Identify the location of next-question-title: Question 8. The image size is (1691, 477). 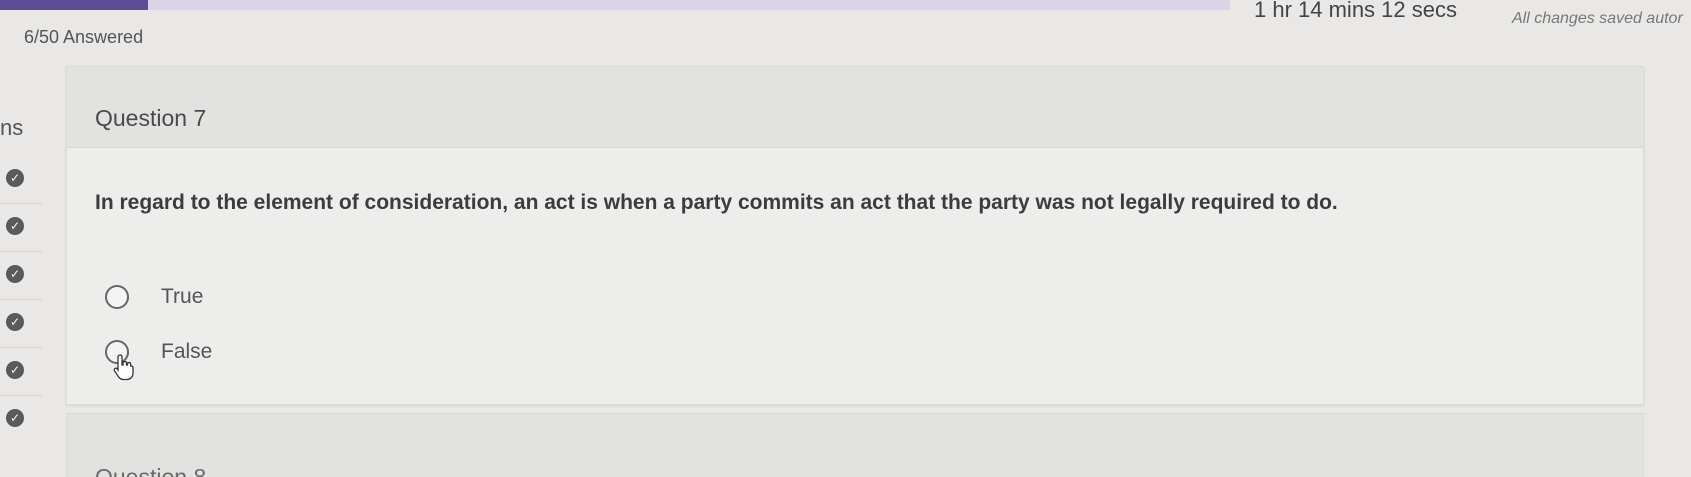
(151, 470).